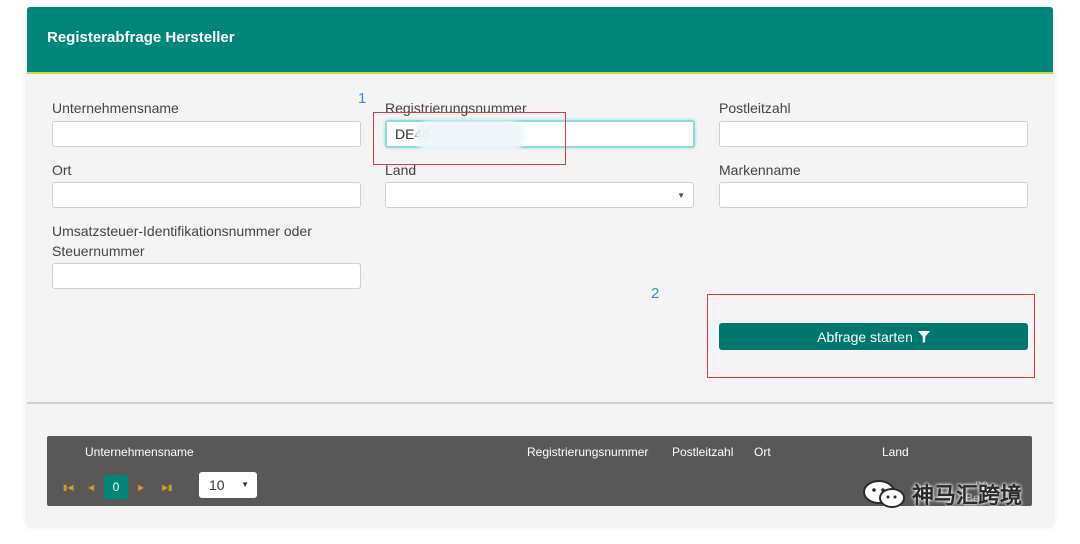 This screenshot has width=1080, height=544. What do you see at coordinates (895, 452) in the screenshot?
I see `column-header-country: Land` at bounding box center [895, 452].